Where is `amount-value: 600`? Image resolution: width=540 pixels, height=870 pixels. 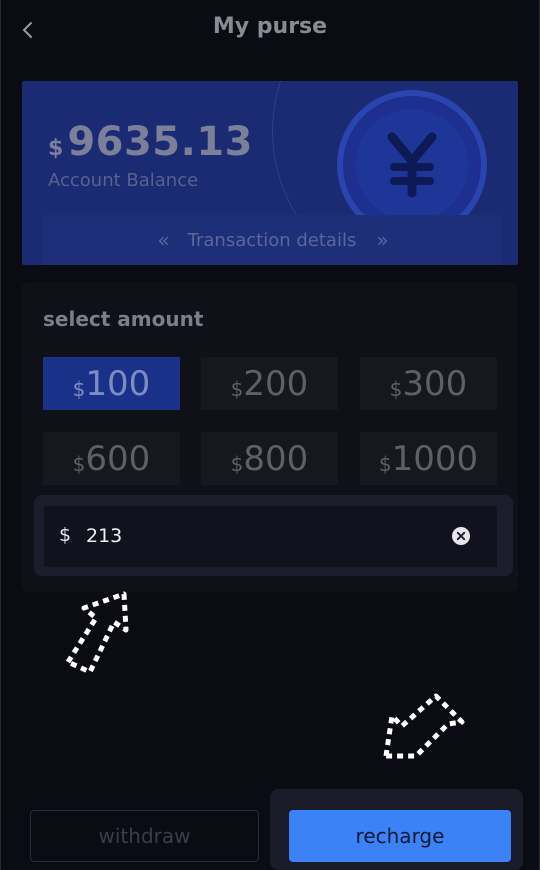 amount-value: 600 is located at coordinates (118, 458).